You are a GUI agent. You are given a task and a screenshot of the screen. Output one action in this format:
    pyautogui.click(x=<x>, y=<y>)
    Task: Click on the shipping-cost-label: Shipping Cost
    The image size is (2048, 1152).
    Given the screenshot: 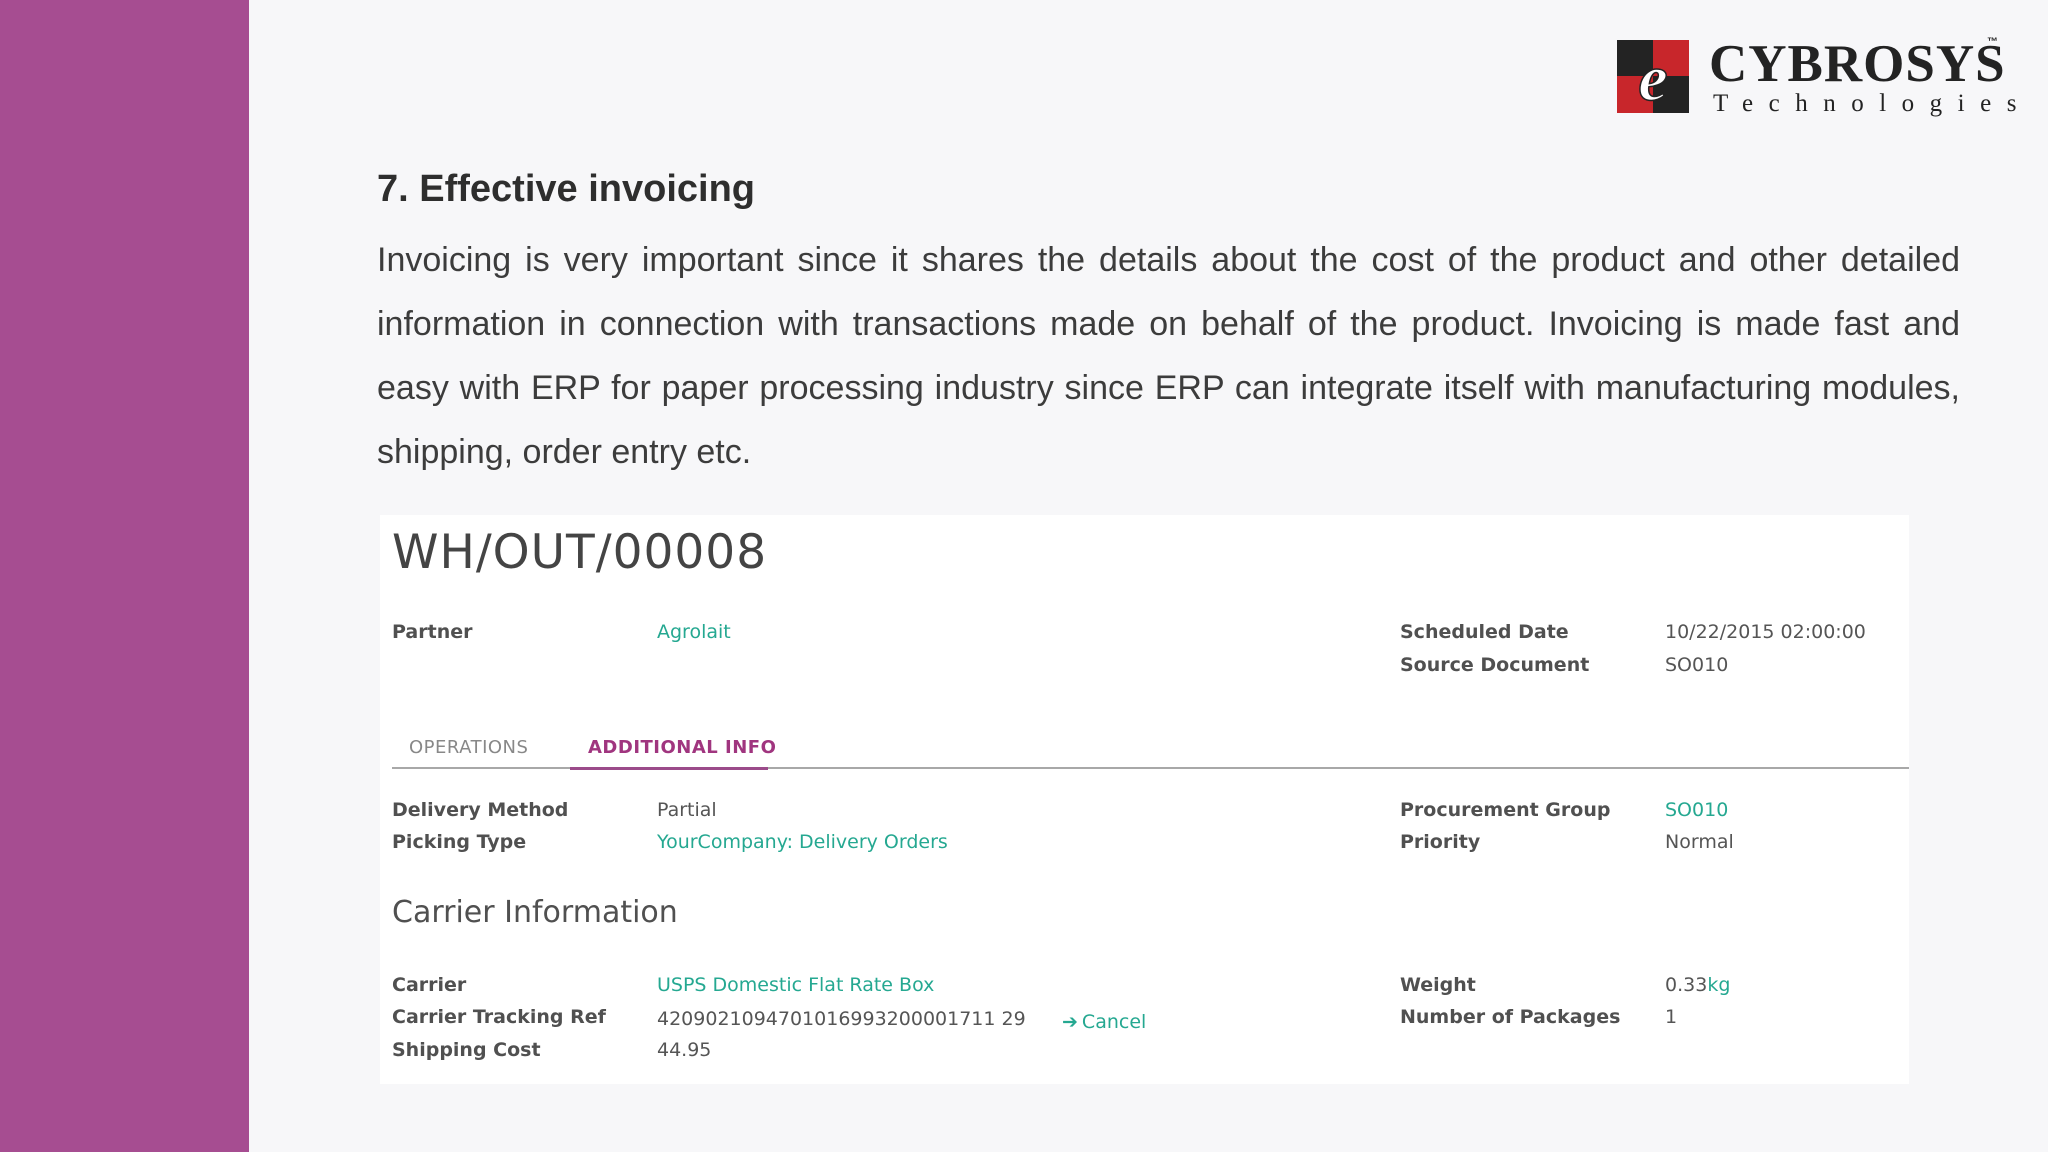 What is the action you would take?
    pyautogui.click(x=466, y=1050)
    